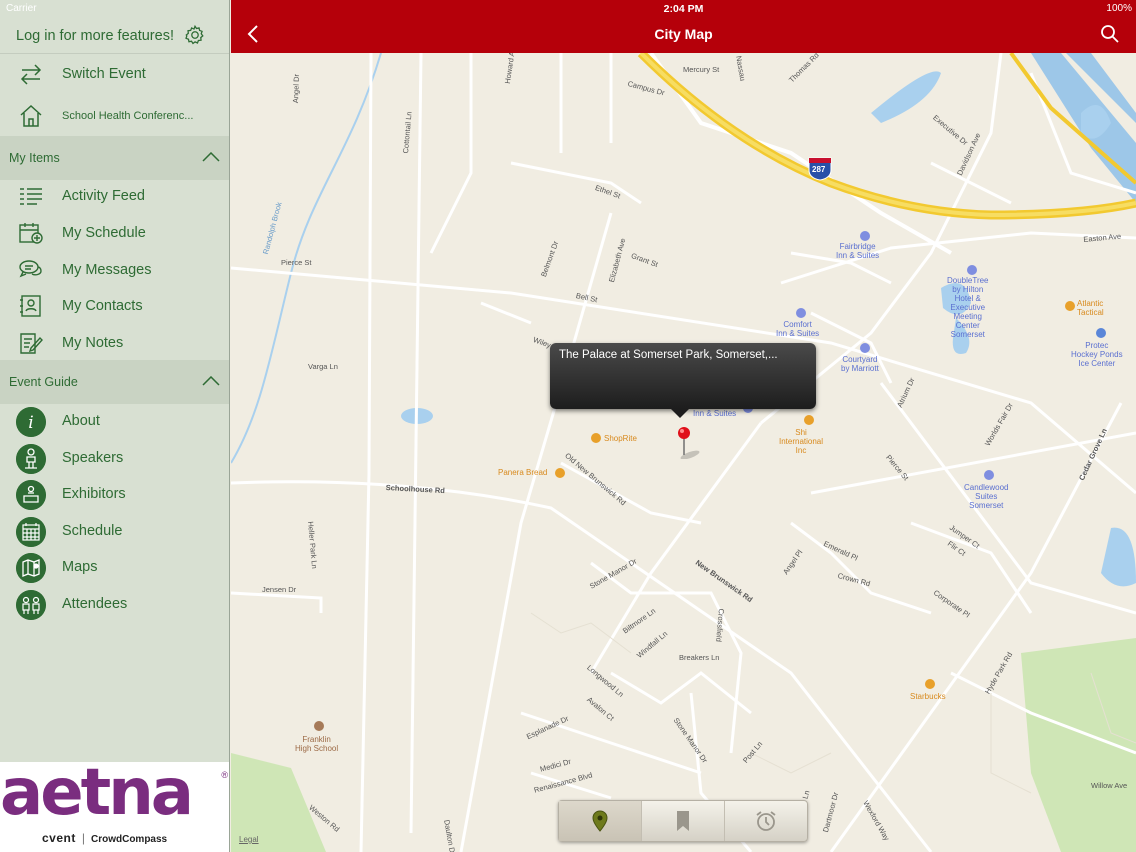 Image resolution: width=1136 pixels, height=852 pixels. I want to click on street-label: Willow Ave, so click(1109, 785).